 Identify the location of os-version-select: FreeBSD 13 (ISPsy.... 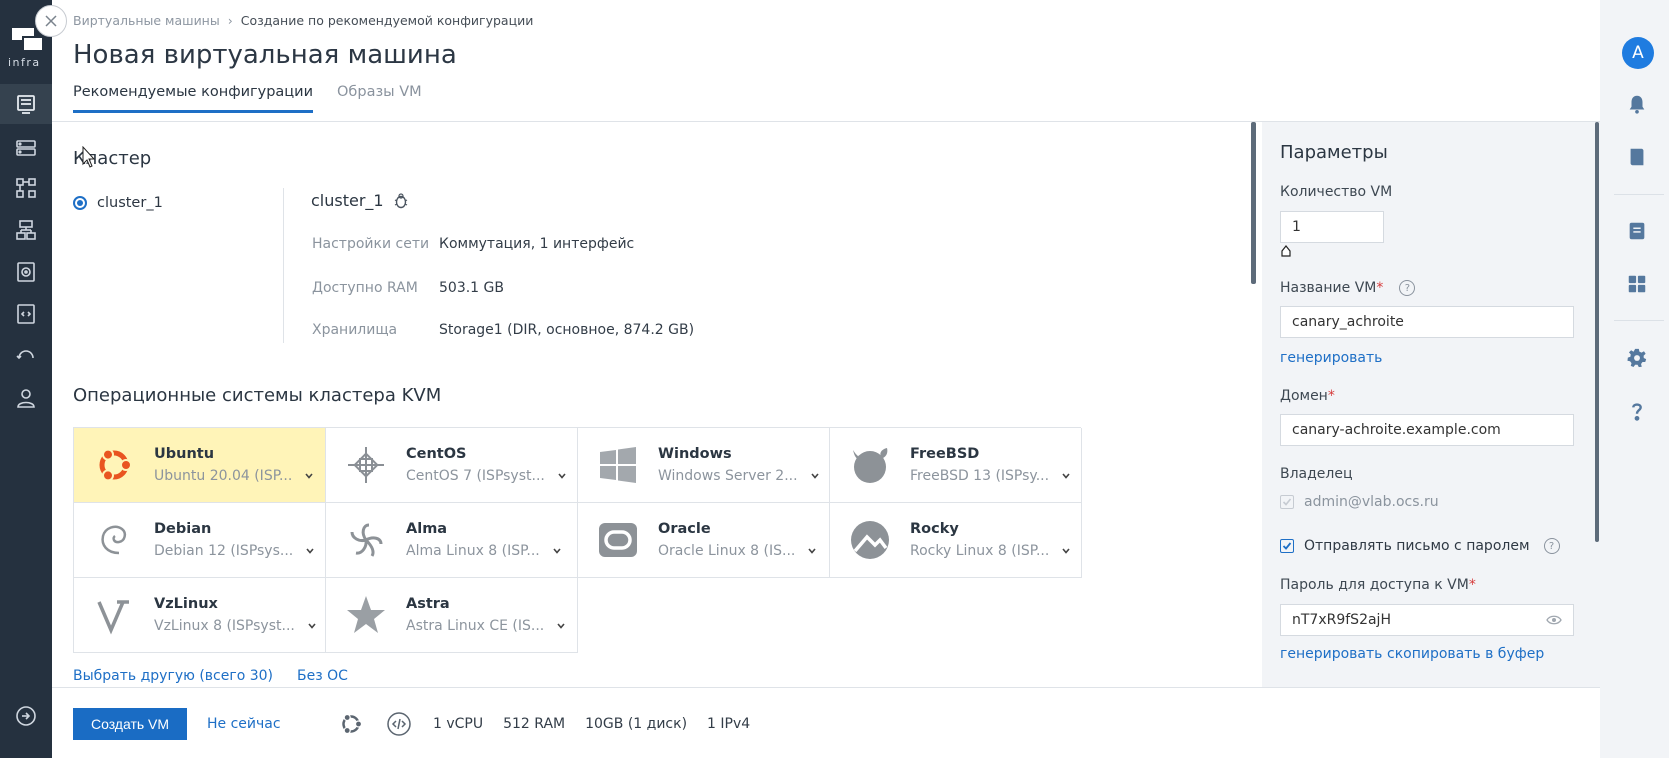
(990, 476).